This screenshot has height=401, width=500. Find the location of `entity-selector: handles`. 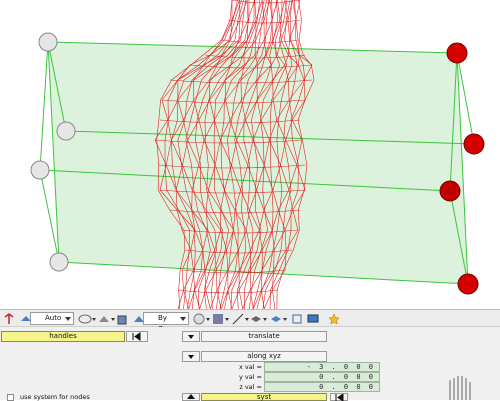

entity-selector: handles is located at coordinates (63, 336).